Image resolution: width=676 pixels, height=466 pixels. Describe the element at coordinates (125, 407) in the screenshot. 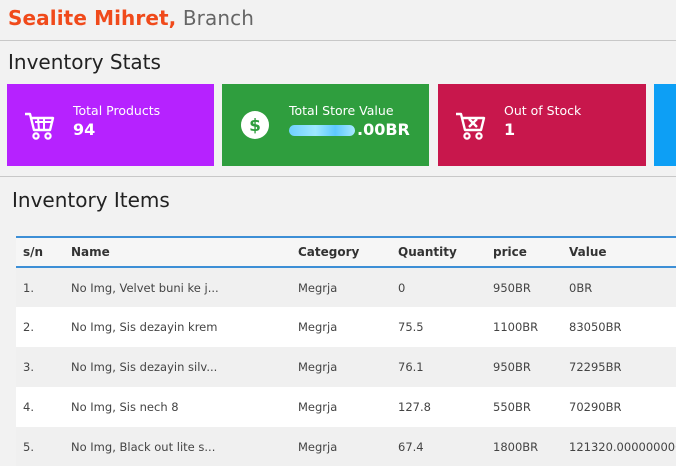

I see `table-cell: No Img, Sis nech 8` at that location.